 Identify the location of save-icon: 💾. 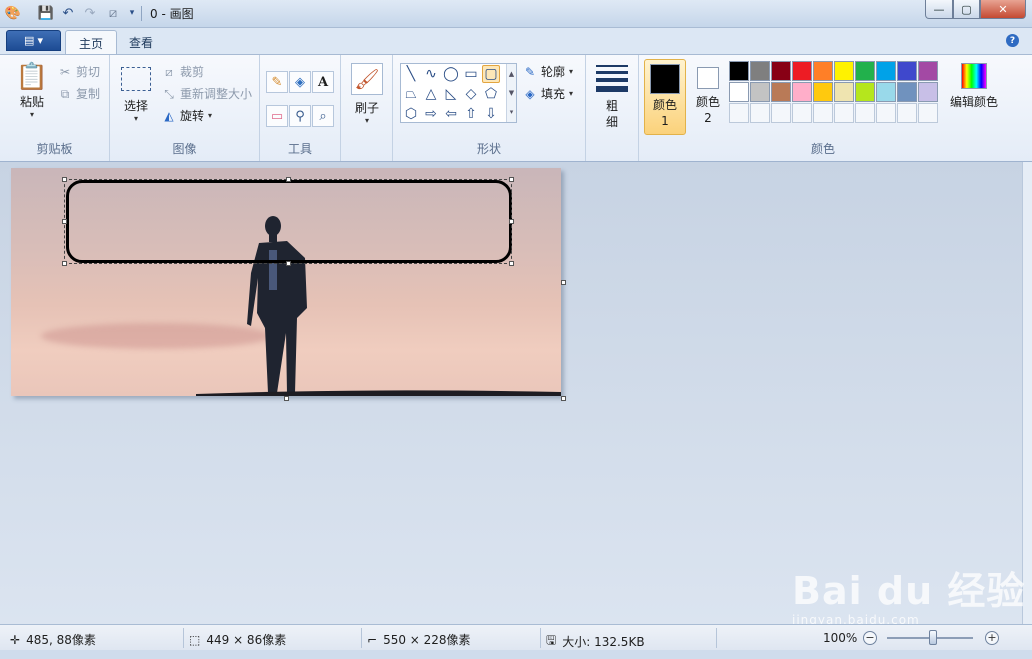
(46, 13).